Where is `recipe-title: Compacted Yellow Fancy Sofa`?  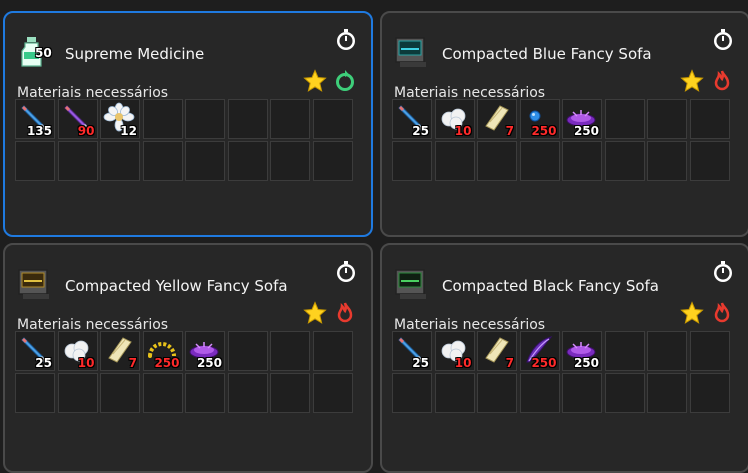 recipe-title: Compacted Yellow Fancy Sofa is located at coordinates (176, 286).